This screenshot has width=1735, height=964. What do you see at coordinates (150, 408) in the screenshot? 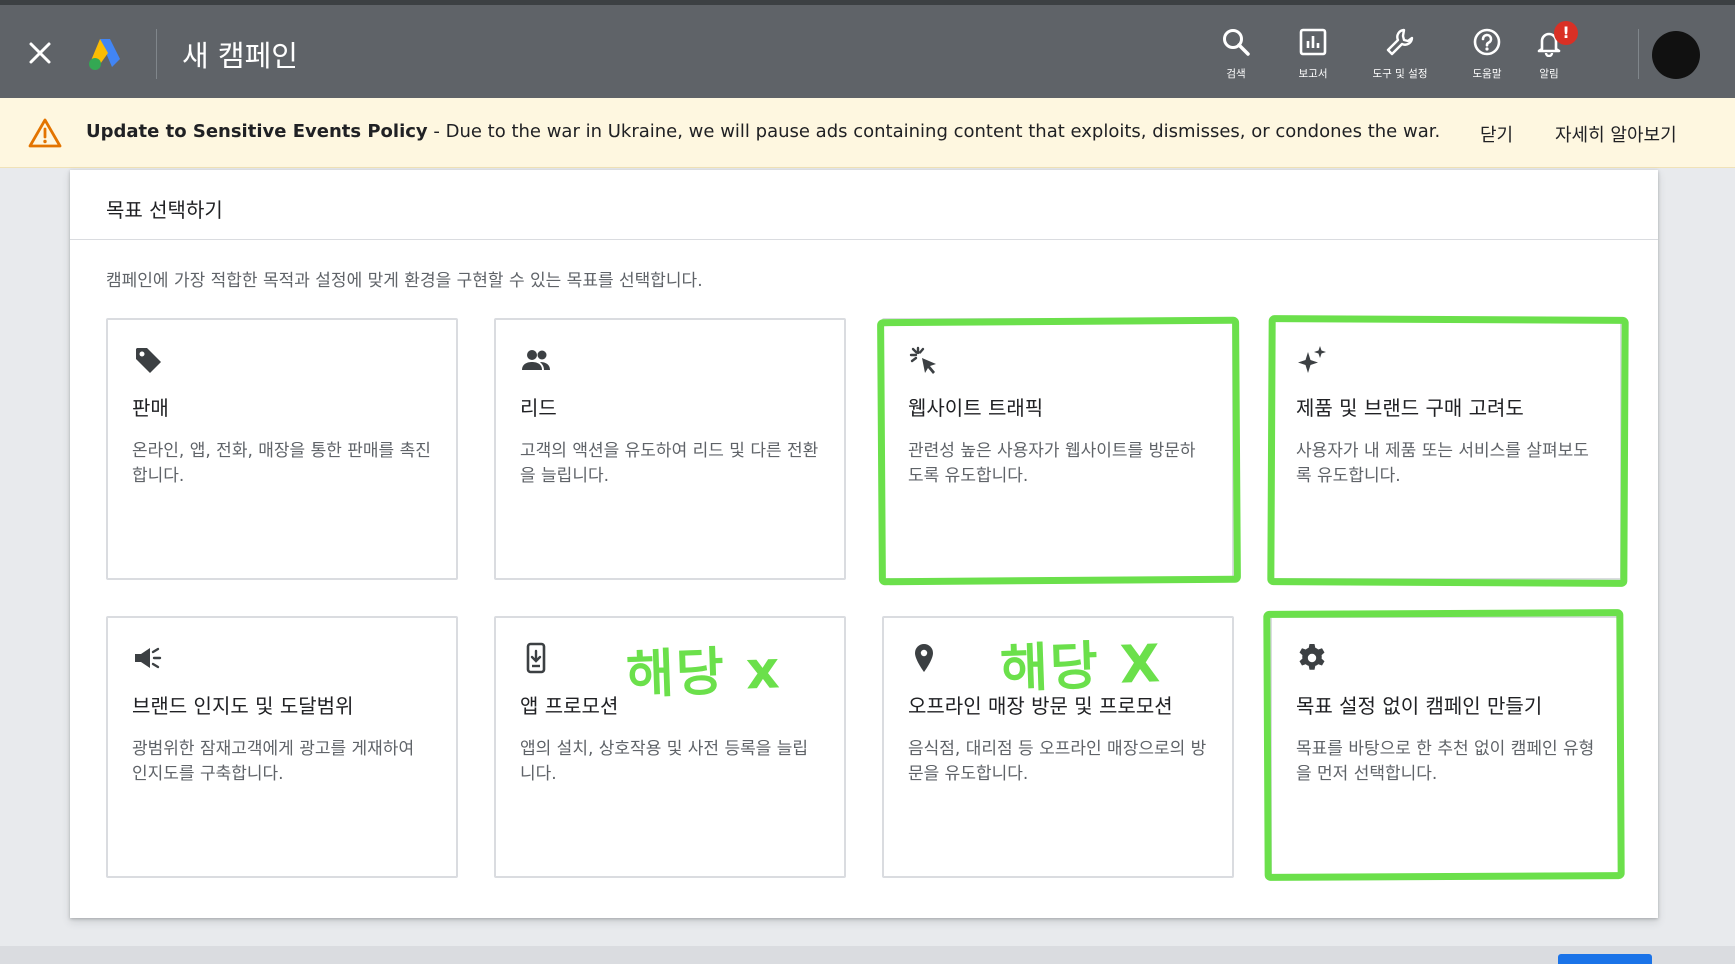
I see `goal-title: 판매` at bounding box center [150, 408].